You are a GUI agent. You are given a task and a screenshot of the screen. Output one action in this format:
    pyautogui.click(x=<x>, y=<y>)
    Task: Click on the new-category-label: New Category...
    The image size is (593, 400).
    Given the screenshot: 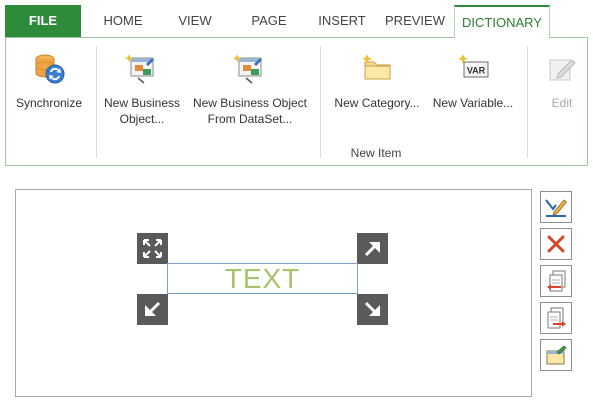 What is the action you would take?
    pyautogui.click(x=377, y=103)
    